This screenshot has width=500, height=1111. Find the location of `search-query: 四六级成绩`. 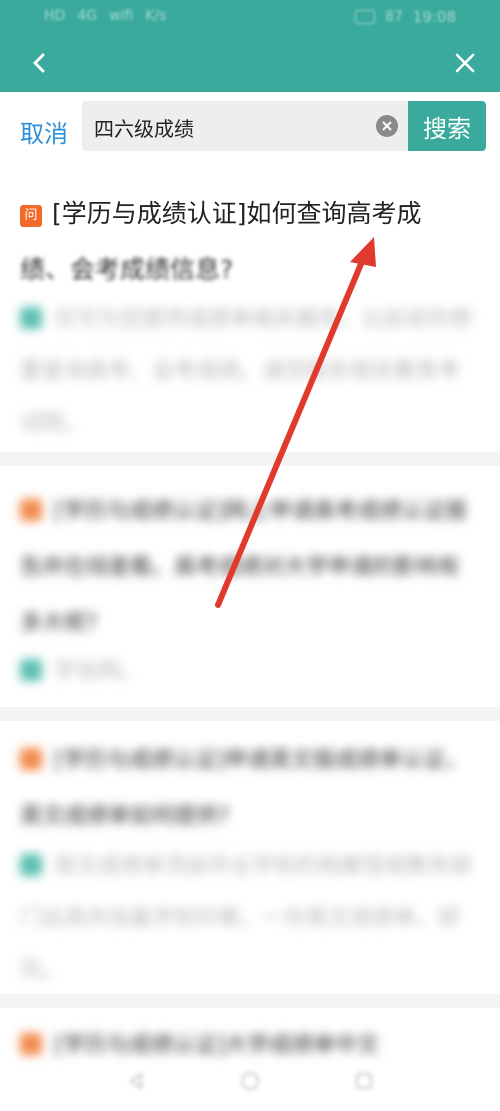

search-query: 四六级成绩 is located at coordinates (144, 127).